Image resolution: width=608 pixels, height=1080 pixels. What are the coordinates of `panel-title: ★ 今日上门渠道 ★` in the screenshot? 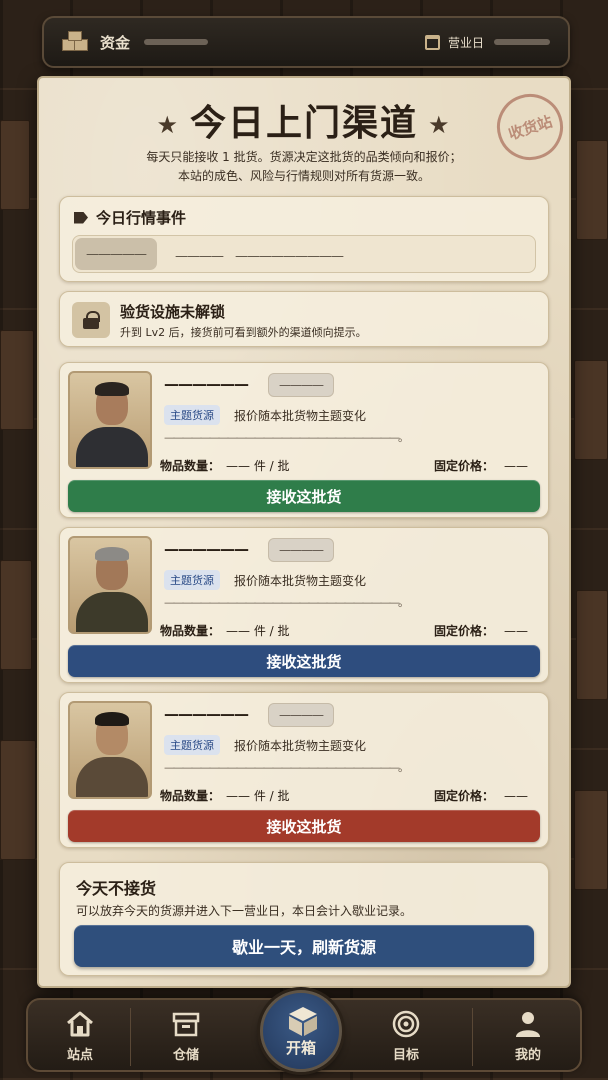 It's located at (304, 120).